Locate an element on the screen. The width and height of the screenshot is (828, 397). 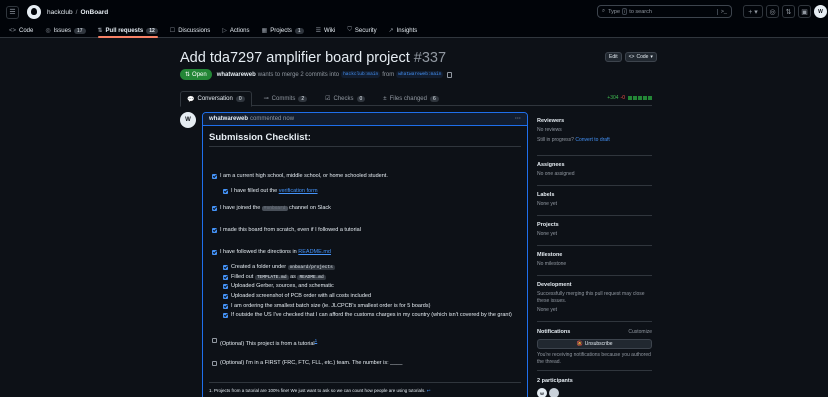
base-branch: hackclub:main is located at coordinates (361, 74).